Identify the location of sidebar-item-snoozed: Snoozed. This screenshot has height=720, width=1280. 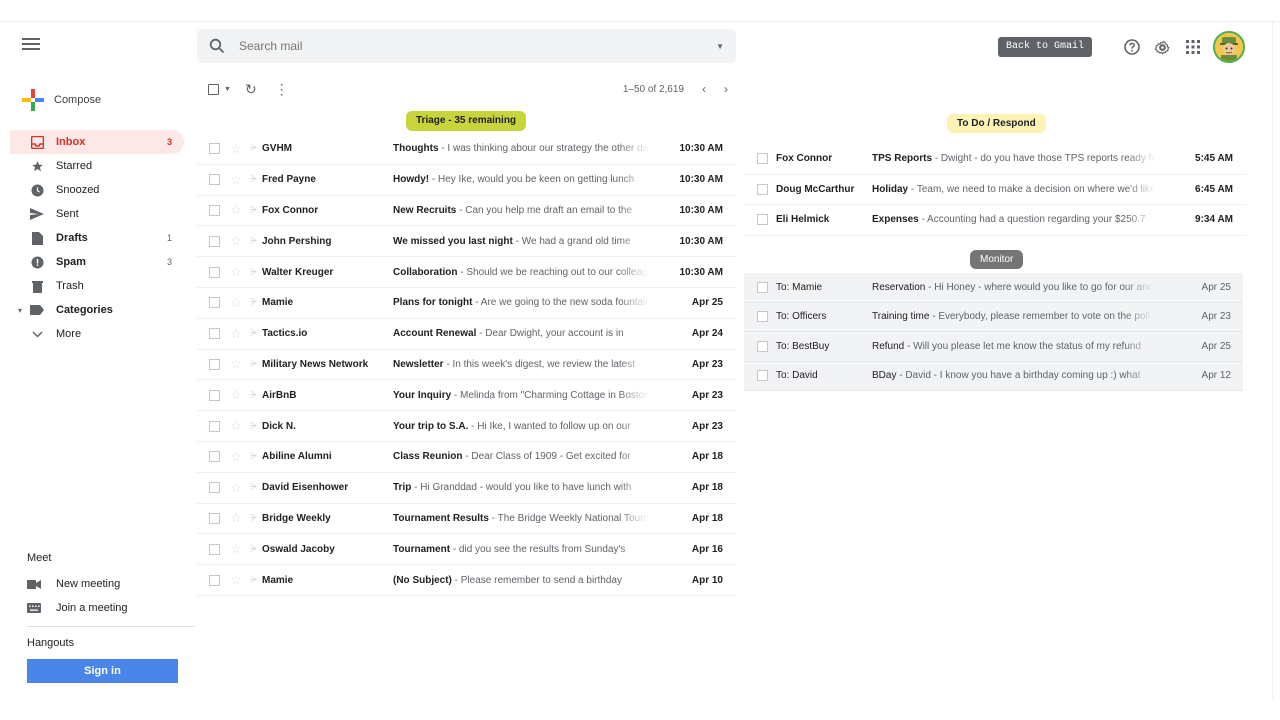
(97, 190).